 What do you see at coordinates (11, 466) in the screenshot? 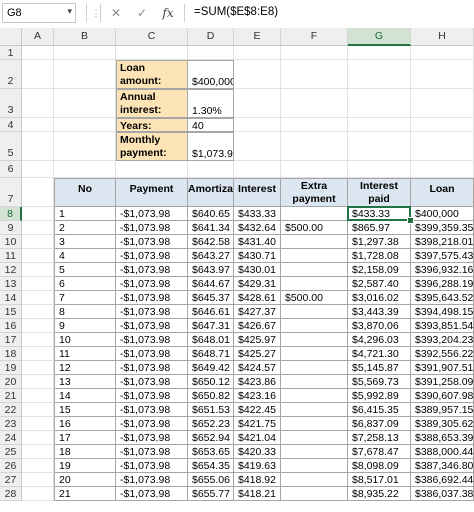
I see `row-header-26: 26` at bounding box center [11, 466].